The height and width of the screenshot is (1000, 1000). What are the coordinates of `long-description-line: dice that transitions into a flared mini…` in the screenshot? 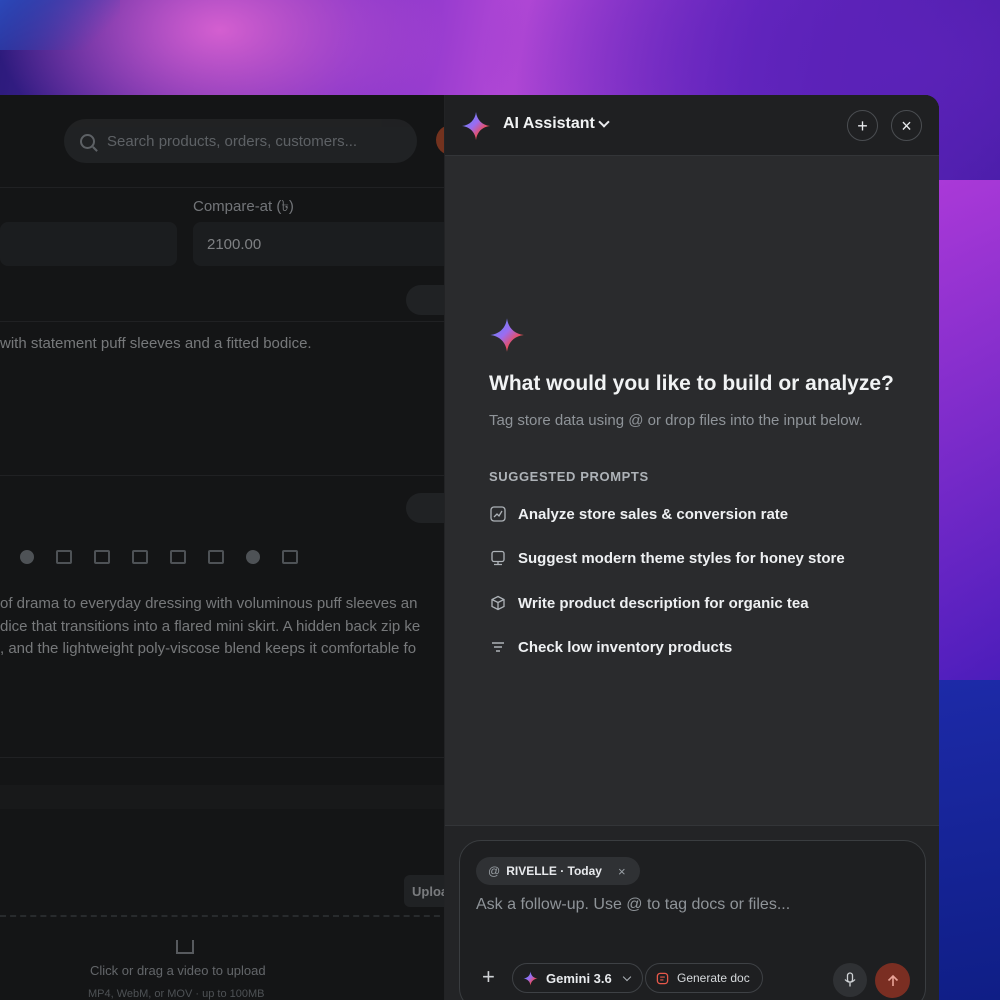 It's located at (210, 626).